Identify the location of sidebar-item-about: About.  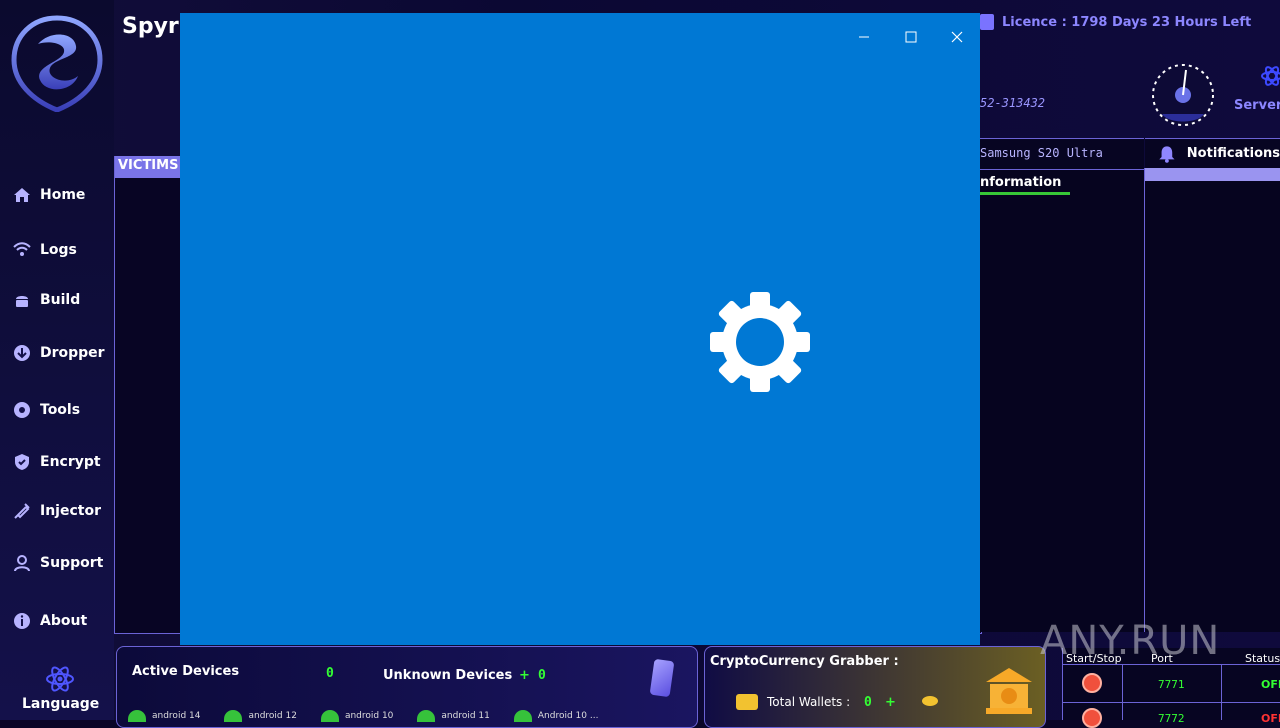
(49, 621).